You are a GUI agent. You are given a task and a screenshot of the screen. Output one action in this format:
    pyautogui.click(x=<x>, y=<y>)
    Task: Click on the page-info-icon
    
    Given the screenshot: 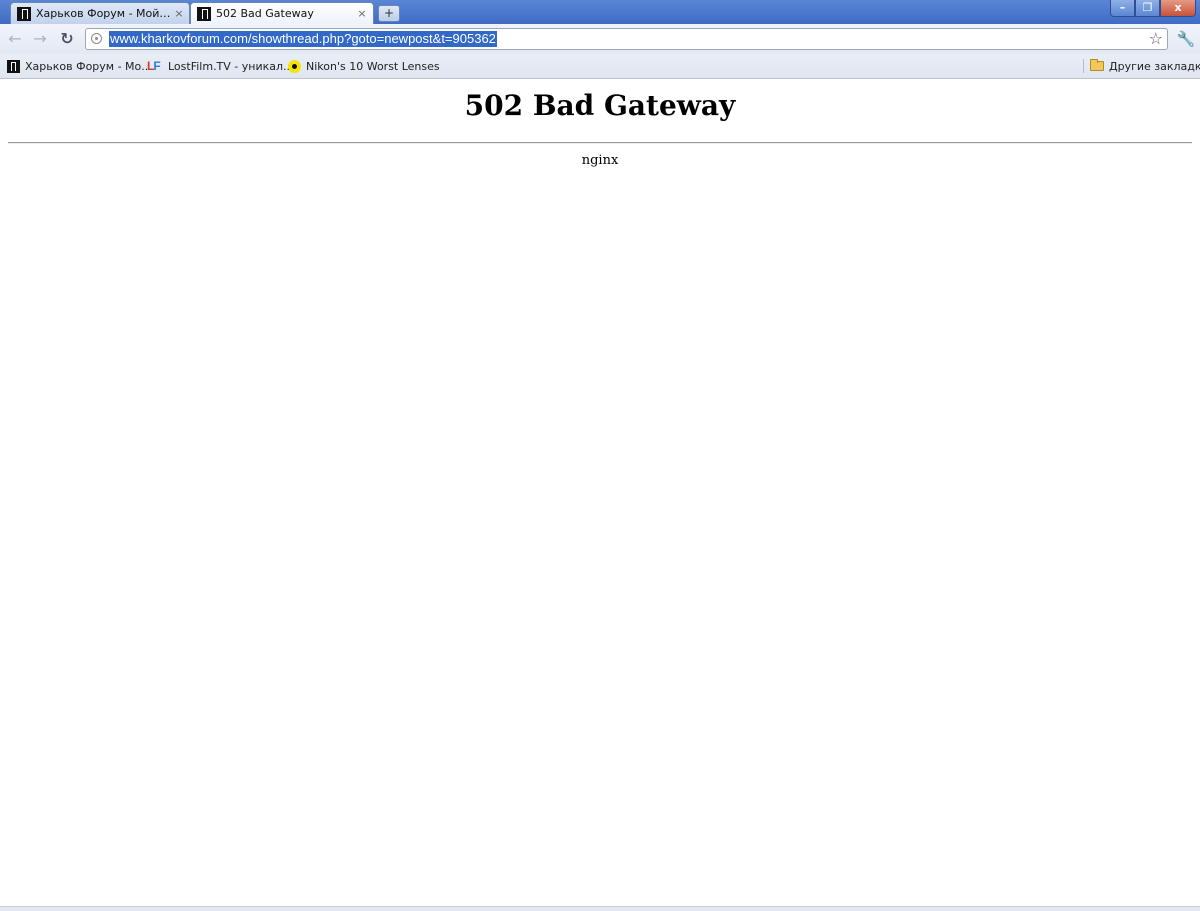 What is the action you would take?
    pyautogui.click(x=96, y=38)
    